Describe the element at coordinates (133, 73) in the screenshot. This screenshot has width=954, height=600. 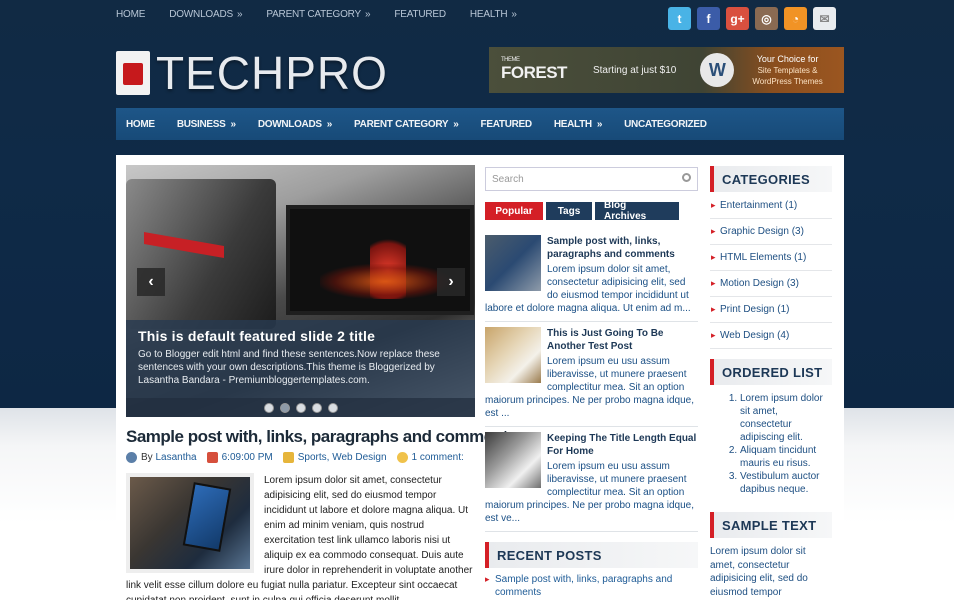
I see `logo-icon` at that location.